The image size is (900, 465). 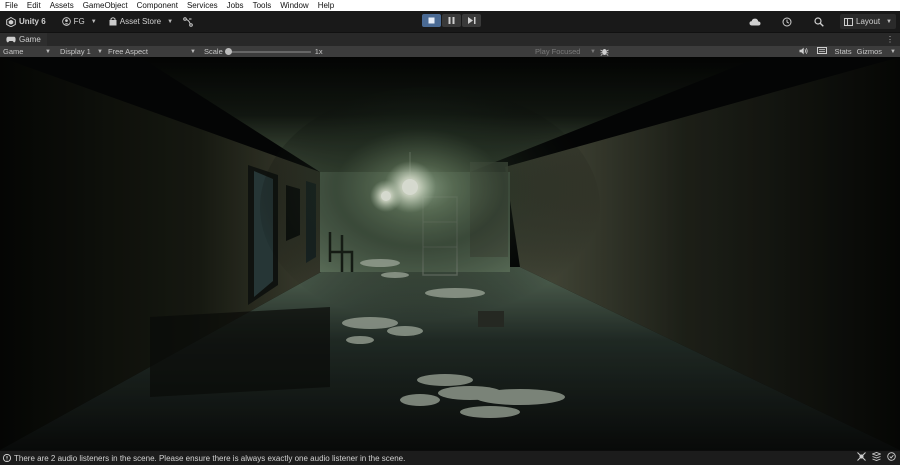 I want to click on asset-store-dropdown: Asset Store ▼, so click(x=141, y=22).